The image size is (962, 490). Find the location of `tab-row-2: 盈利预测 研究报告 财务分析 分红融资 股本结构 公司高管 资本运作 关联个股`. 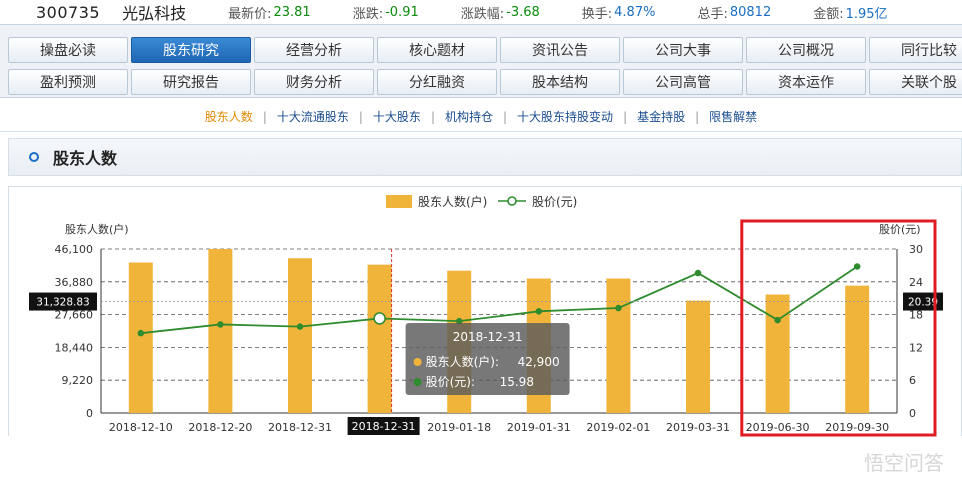

tab-row-2: 盈利预测 研究报告 财务分析 分红融资 股本结构 公司高管 资本运作 关联个股 is located at coordinates (485, 82).